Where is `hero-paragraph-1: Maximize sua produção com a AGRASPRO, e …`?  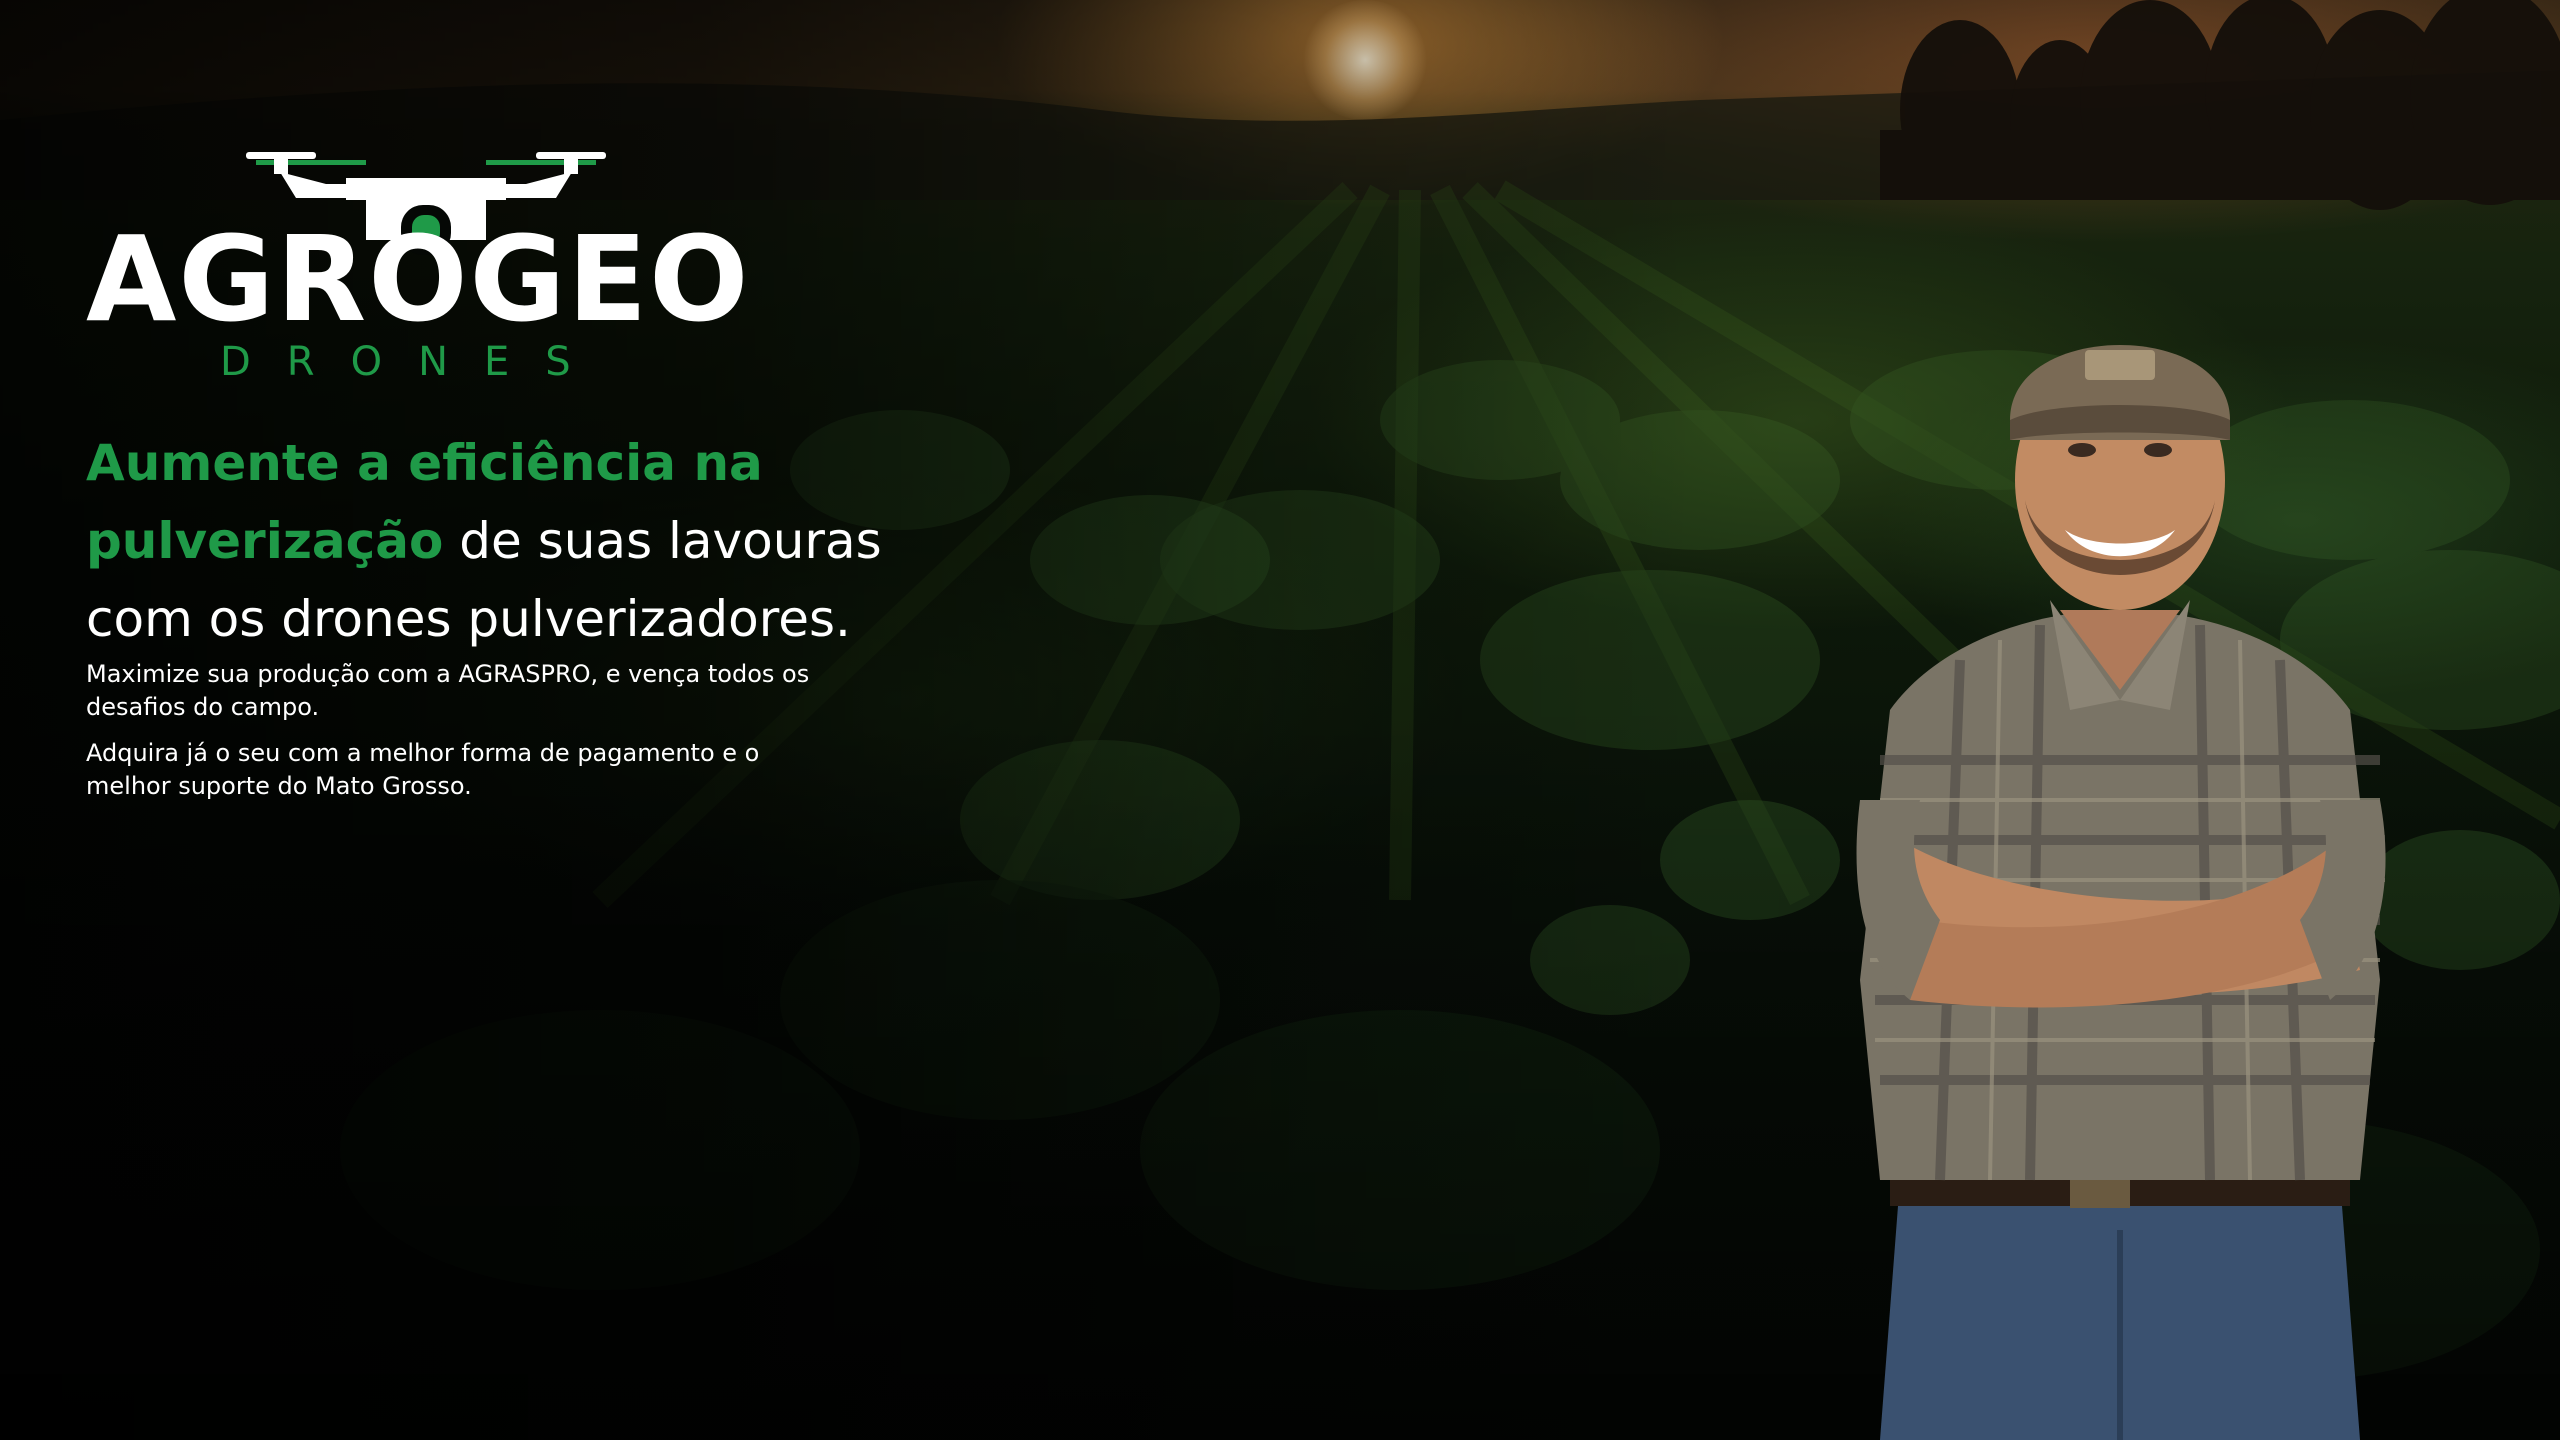 hero-paragraph-1: Maximize sua produção com a AGRASPRO, e … is located at coordinates (448, 690).